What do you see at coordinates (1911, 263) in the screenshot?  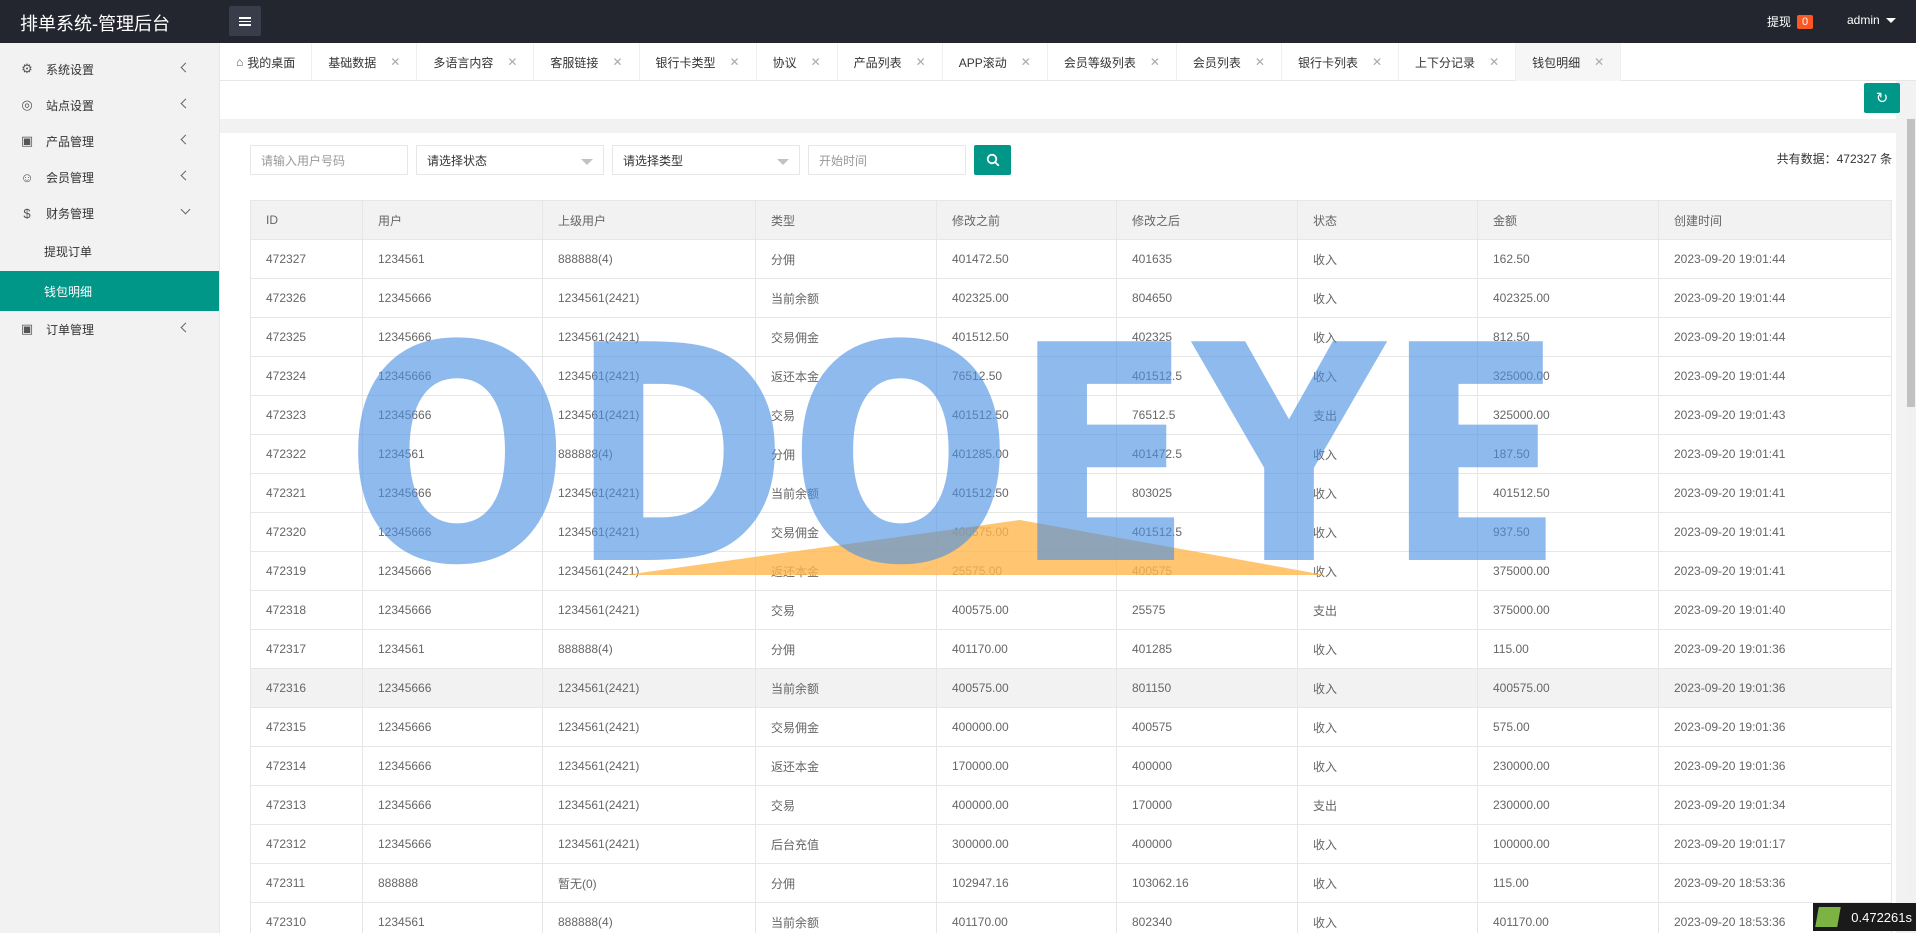 I see `scrollbar-thumb` at bounding box center [1911, 263].